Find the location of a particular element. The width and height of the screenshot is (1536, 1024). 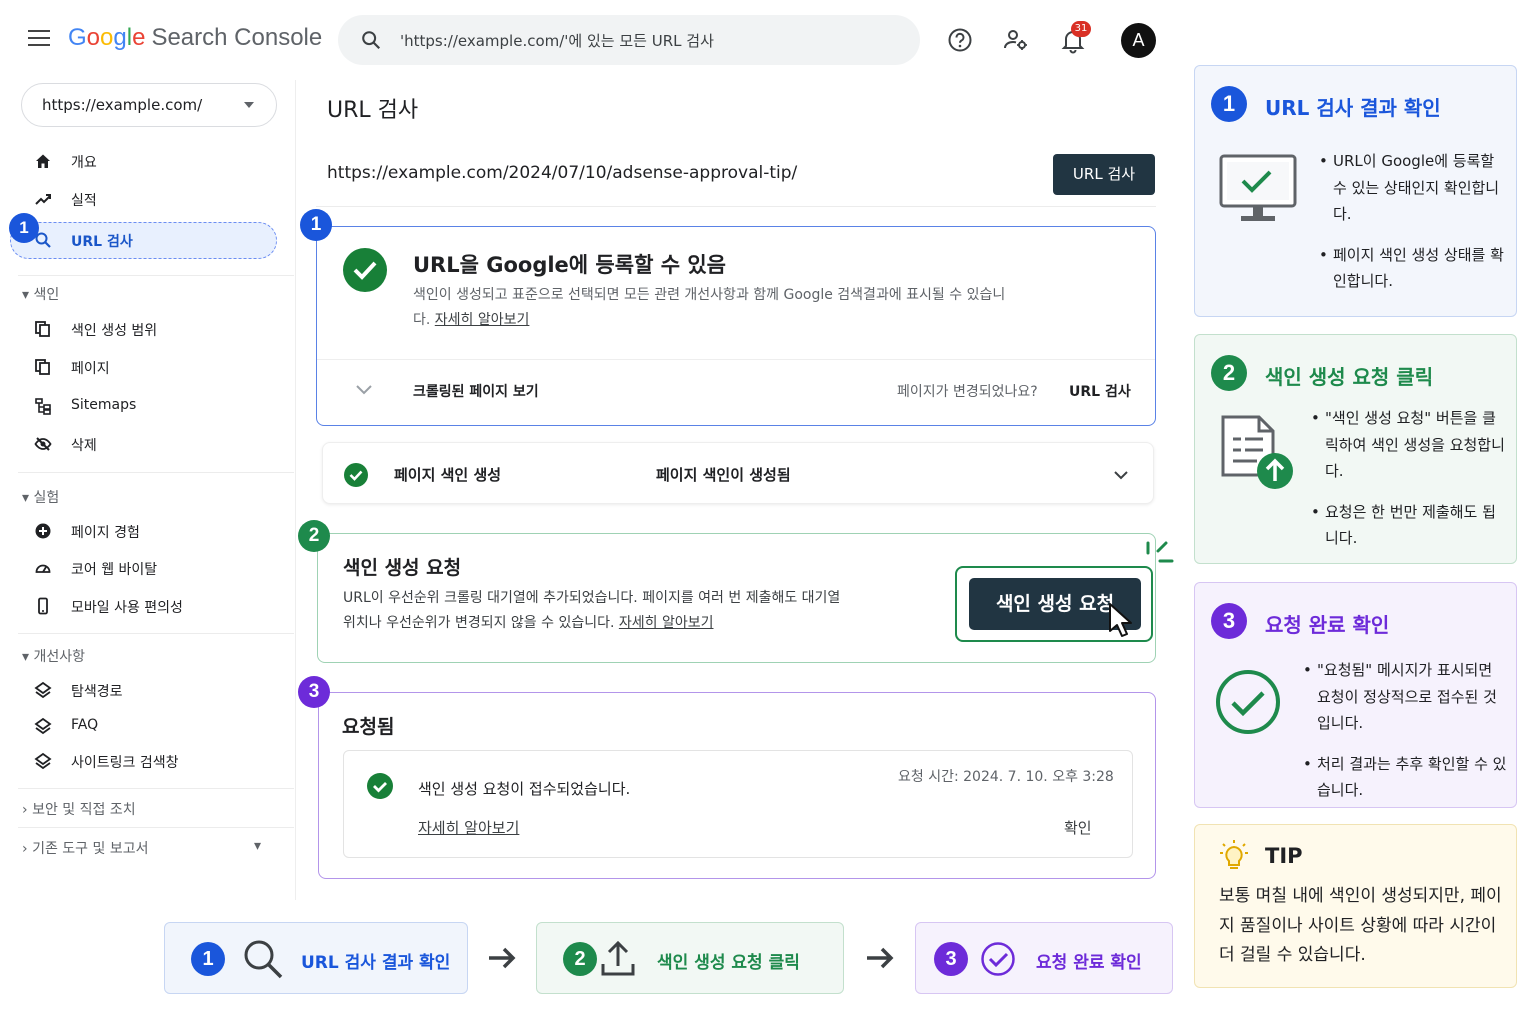

search-placeholder: 'https://example.com/'에 있는 모든 URL 검사 is located at coordinates (557, 41).